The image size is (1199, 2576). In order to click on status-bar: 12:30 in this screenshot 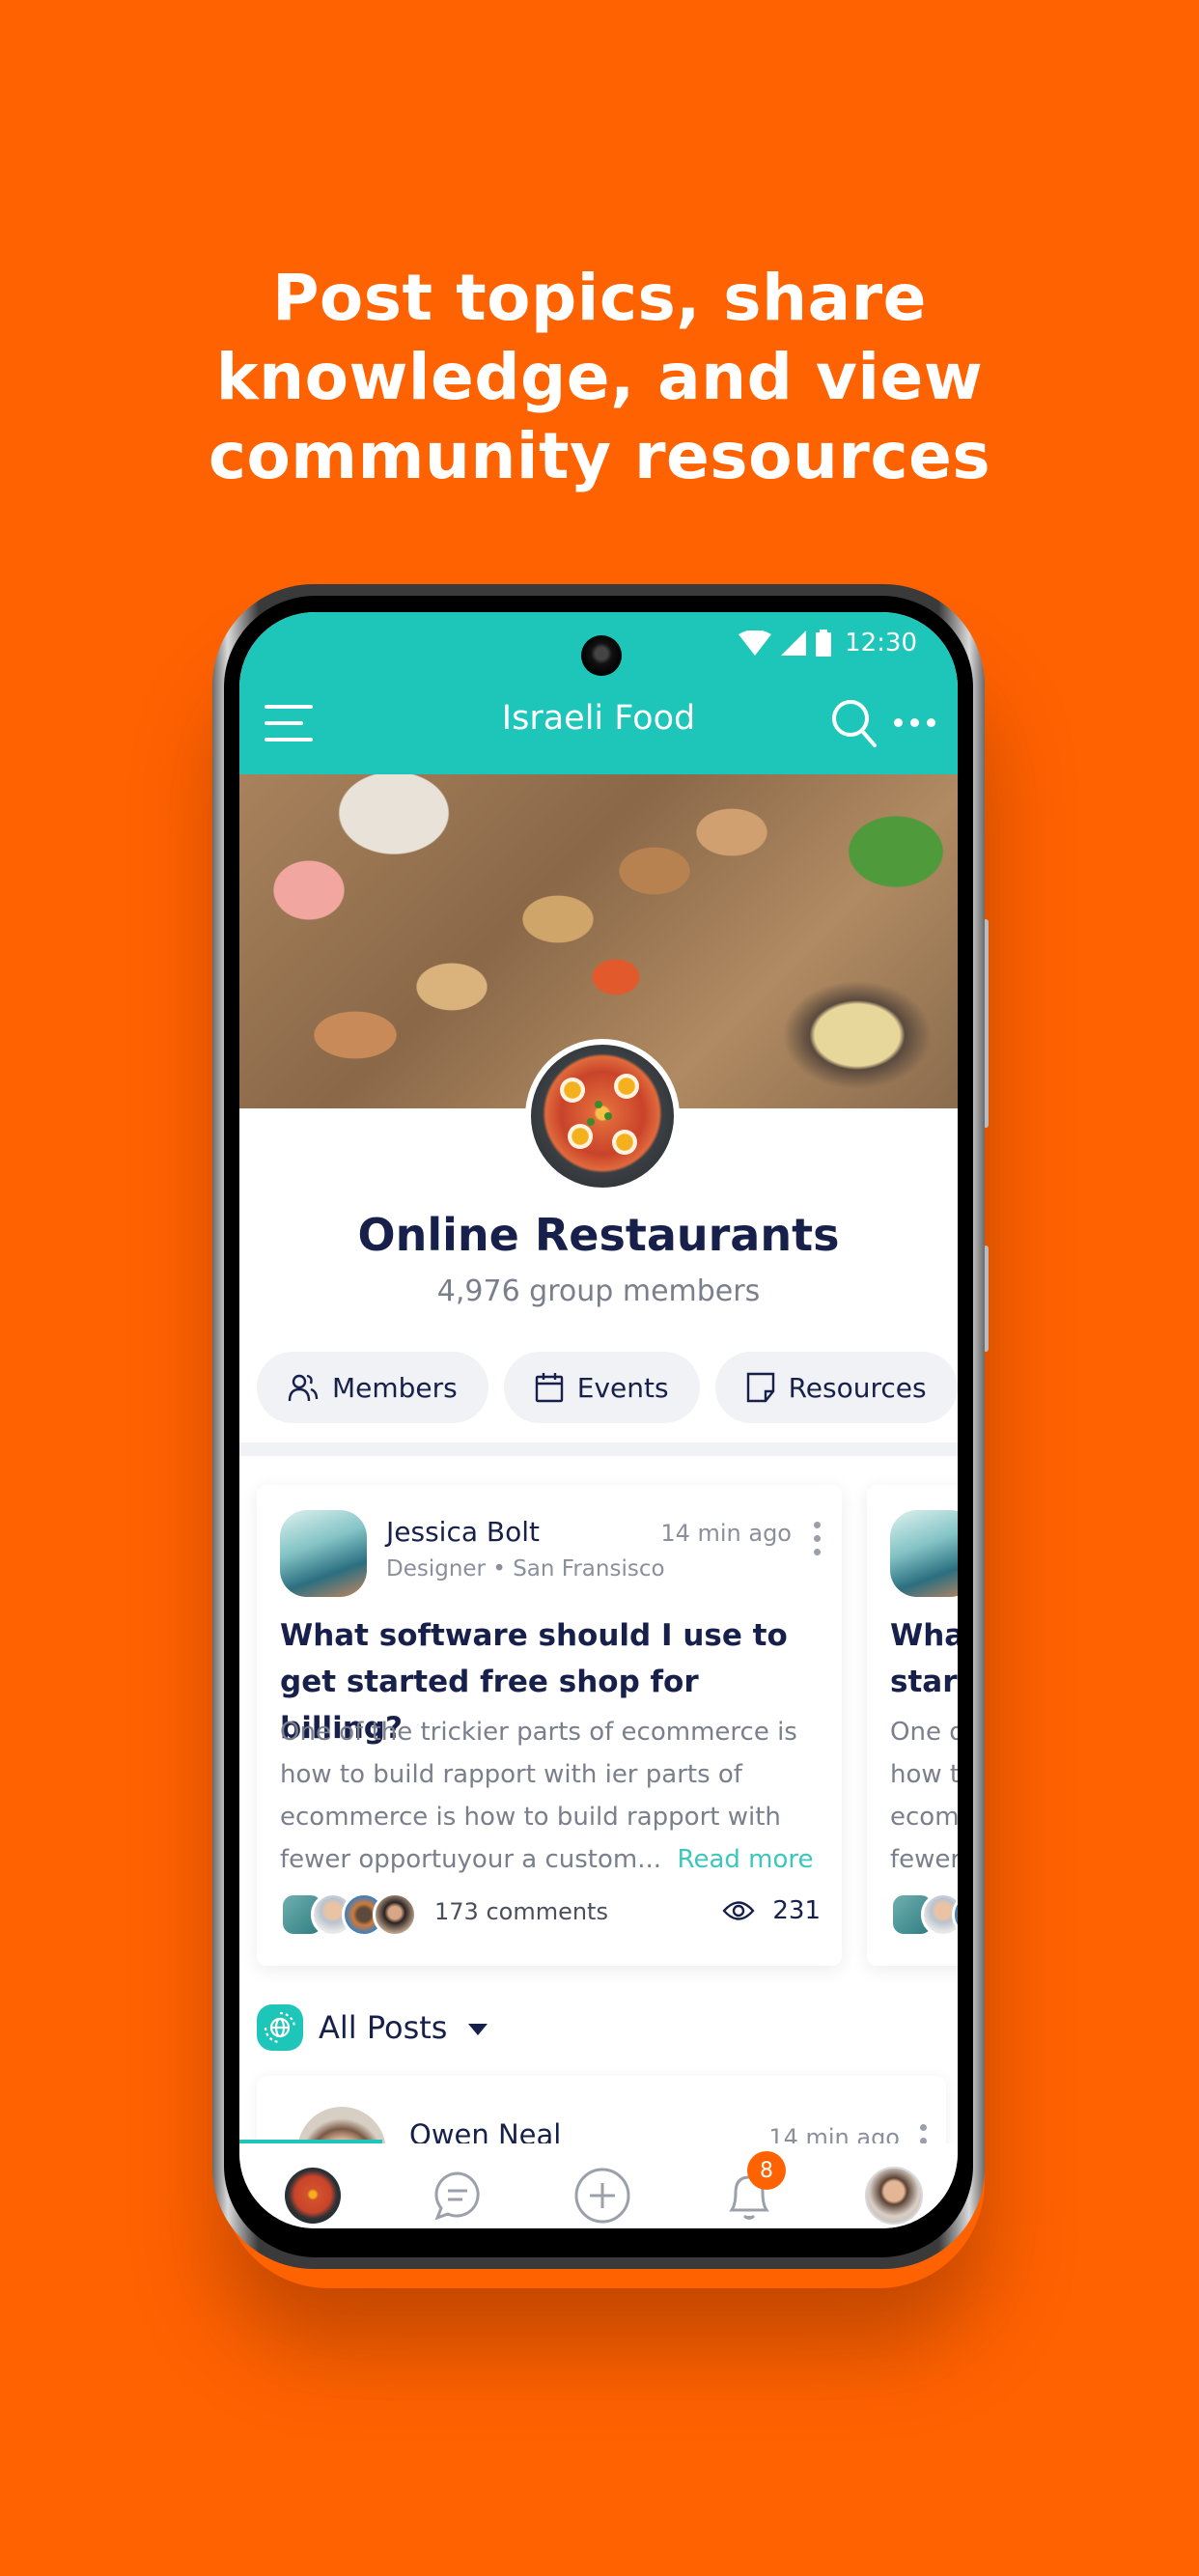, I will do `click(828, 643)`.